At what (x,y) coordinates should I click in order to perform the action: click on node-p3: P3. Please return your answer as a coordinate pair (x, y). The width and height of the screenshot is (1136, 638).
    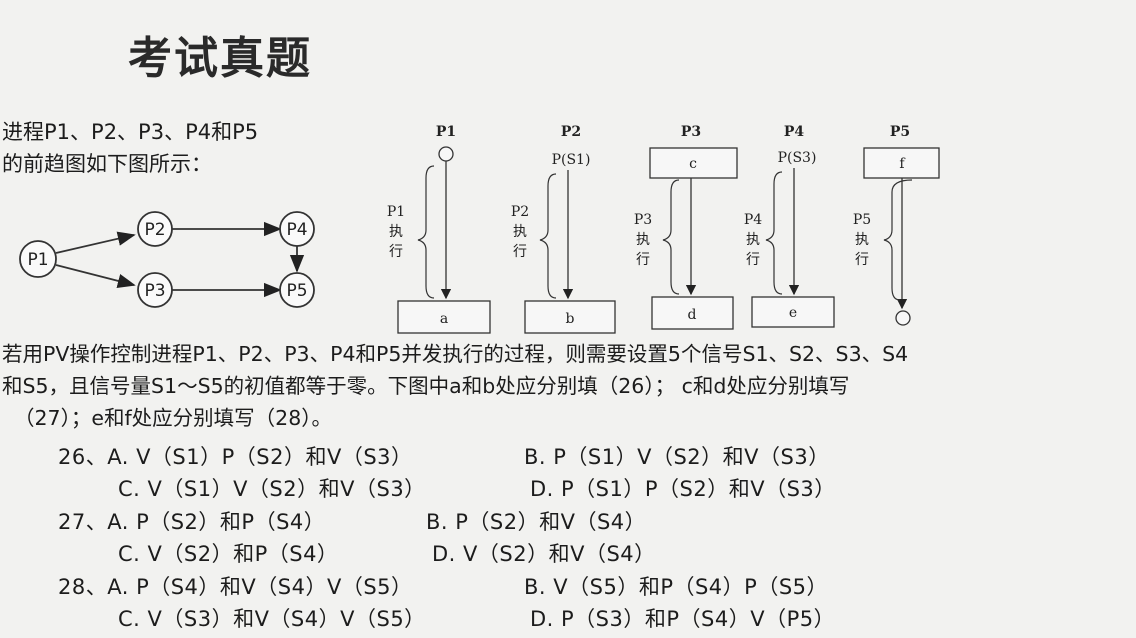
    Looking at the image, I should click on (155, 290).